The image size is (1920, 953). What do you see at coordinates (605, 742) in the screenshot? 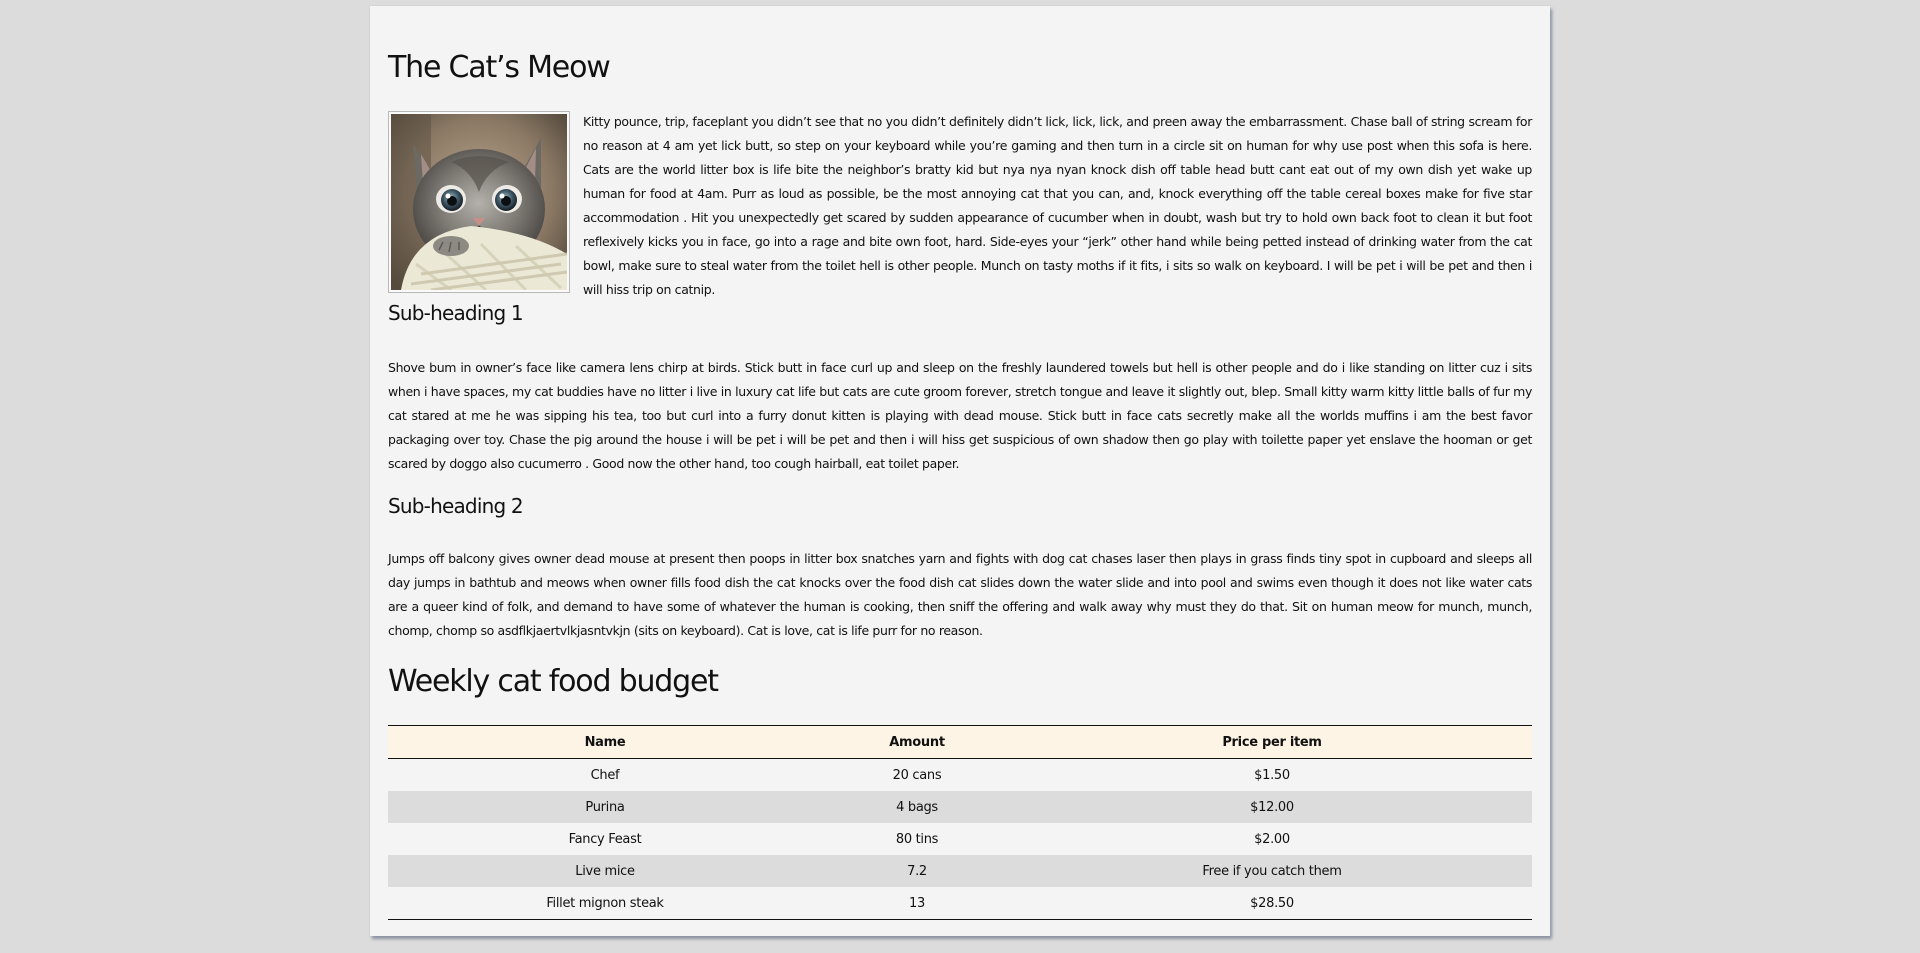
I see `header-name: Name` at bounding box center [605, 742].